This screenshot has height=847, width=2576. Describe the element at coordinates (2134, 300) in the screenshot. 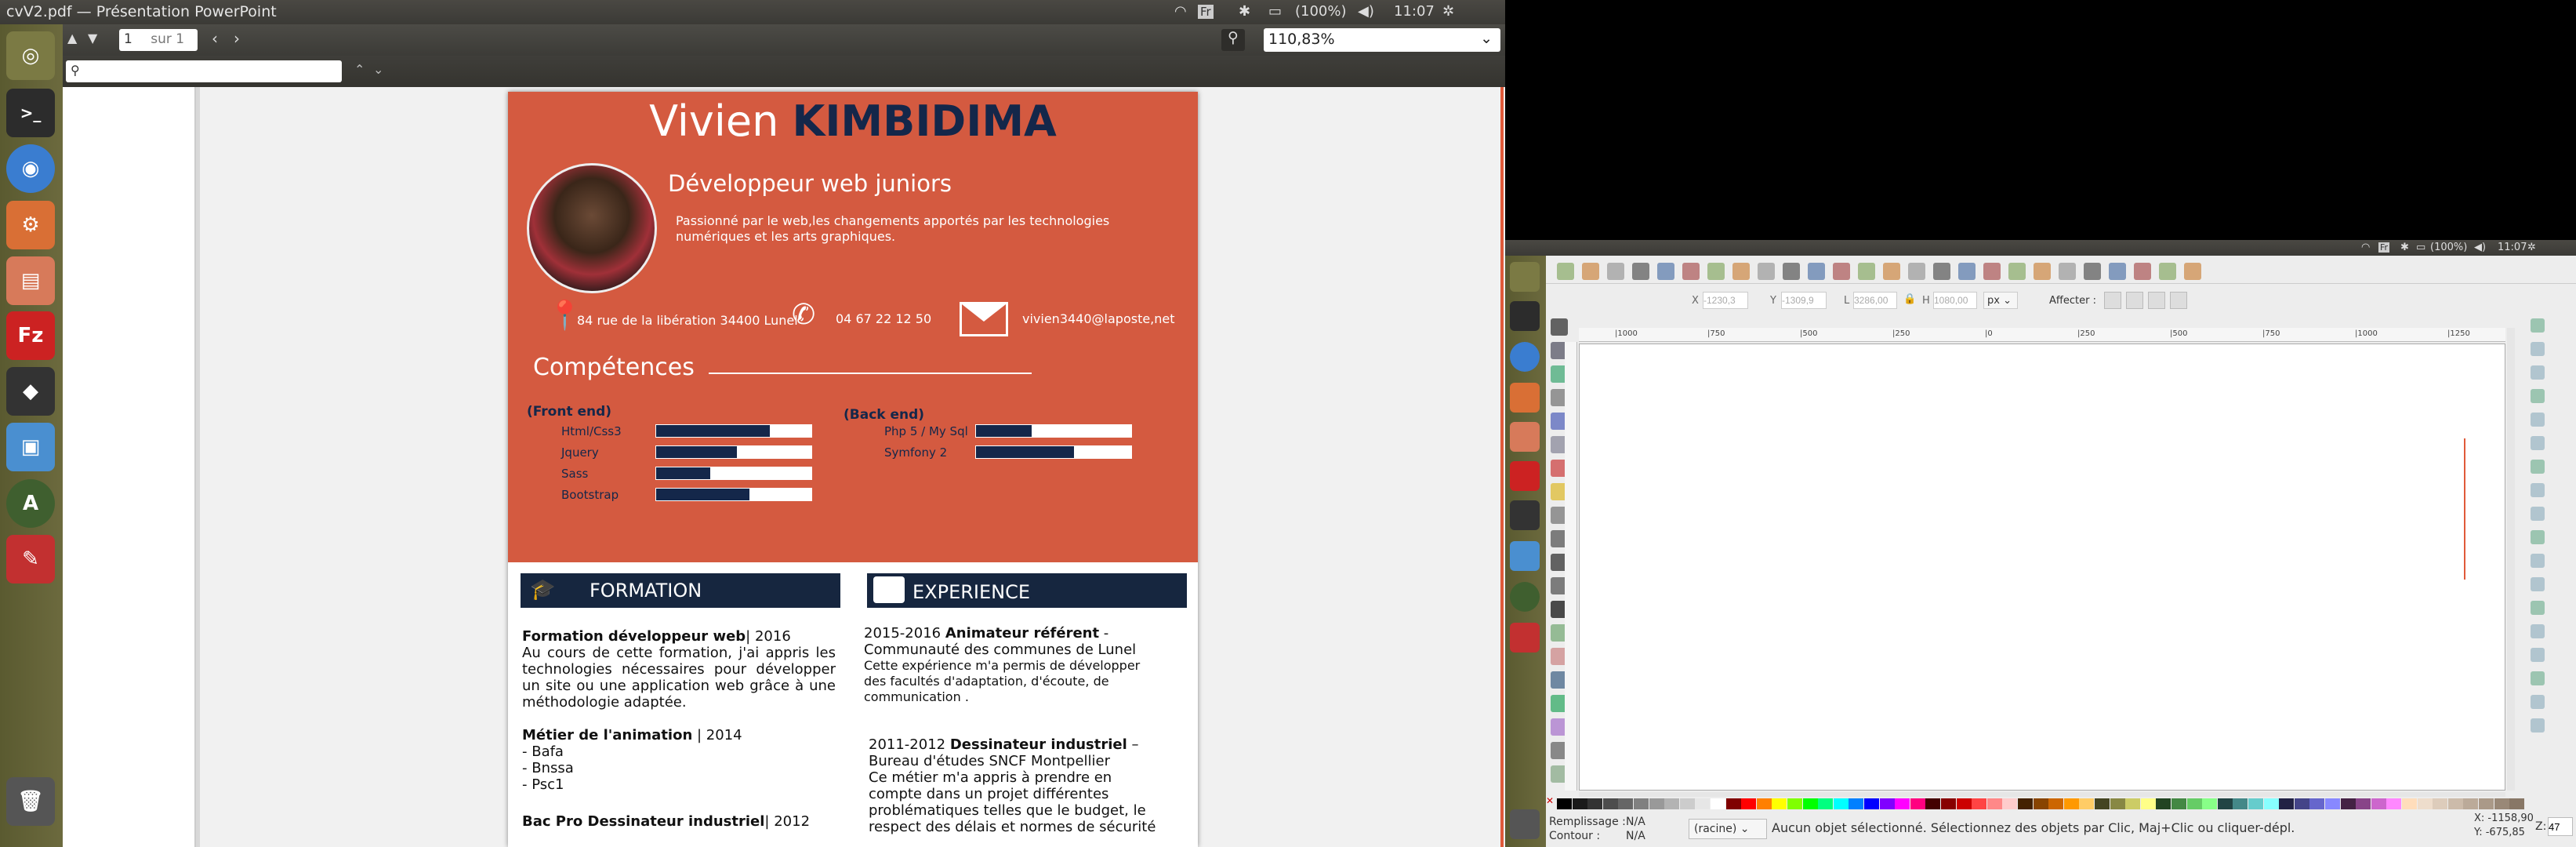

I see `affect-corners-toggle` at that location.